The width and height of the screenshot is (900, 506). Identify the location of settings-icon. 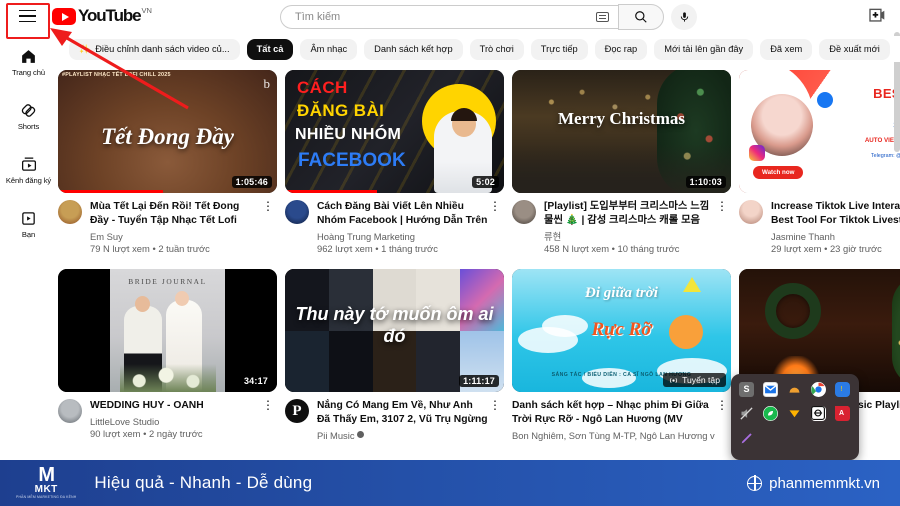
(818, 413).